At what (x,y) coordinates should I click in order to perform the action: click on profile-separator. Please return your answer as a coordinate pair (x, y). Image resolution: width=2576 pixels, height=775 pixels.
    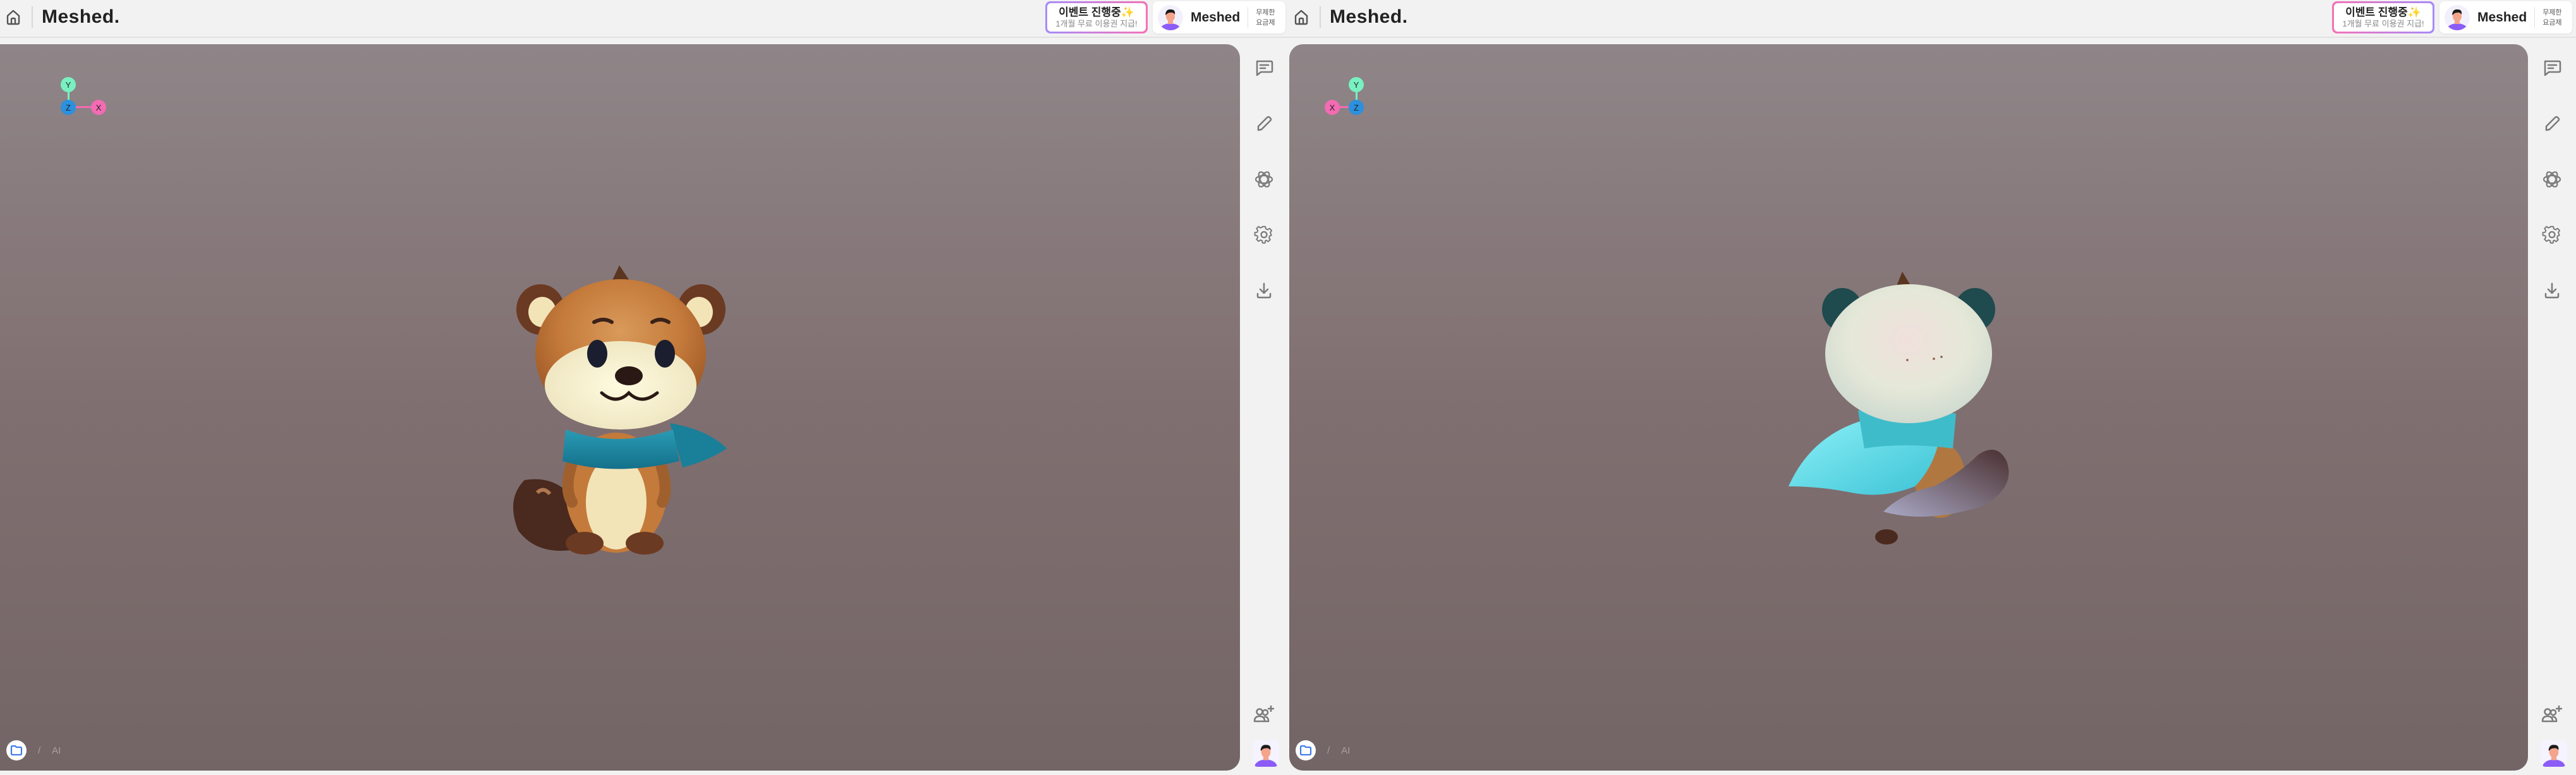
    Looking at the image, I should click on (2535, 17).